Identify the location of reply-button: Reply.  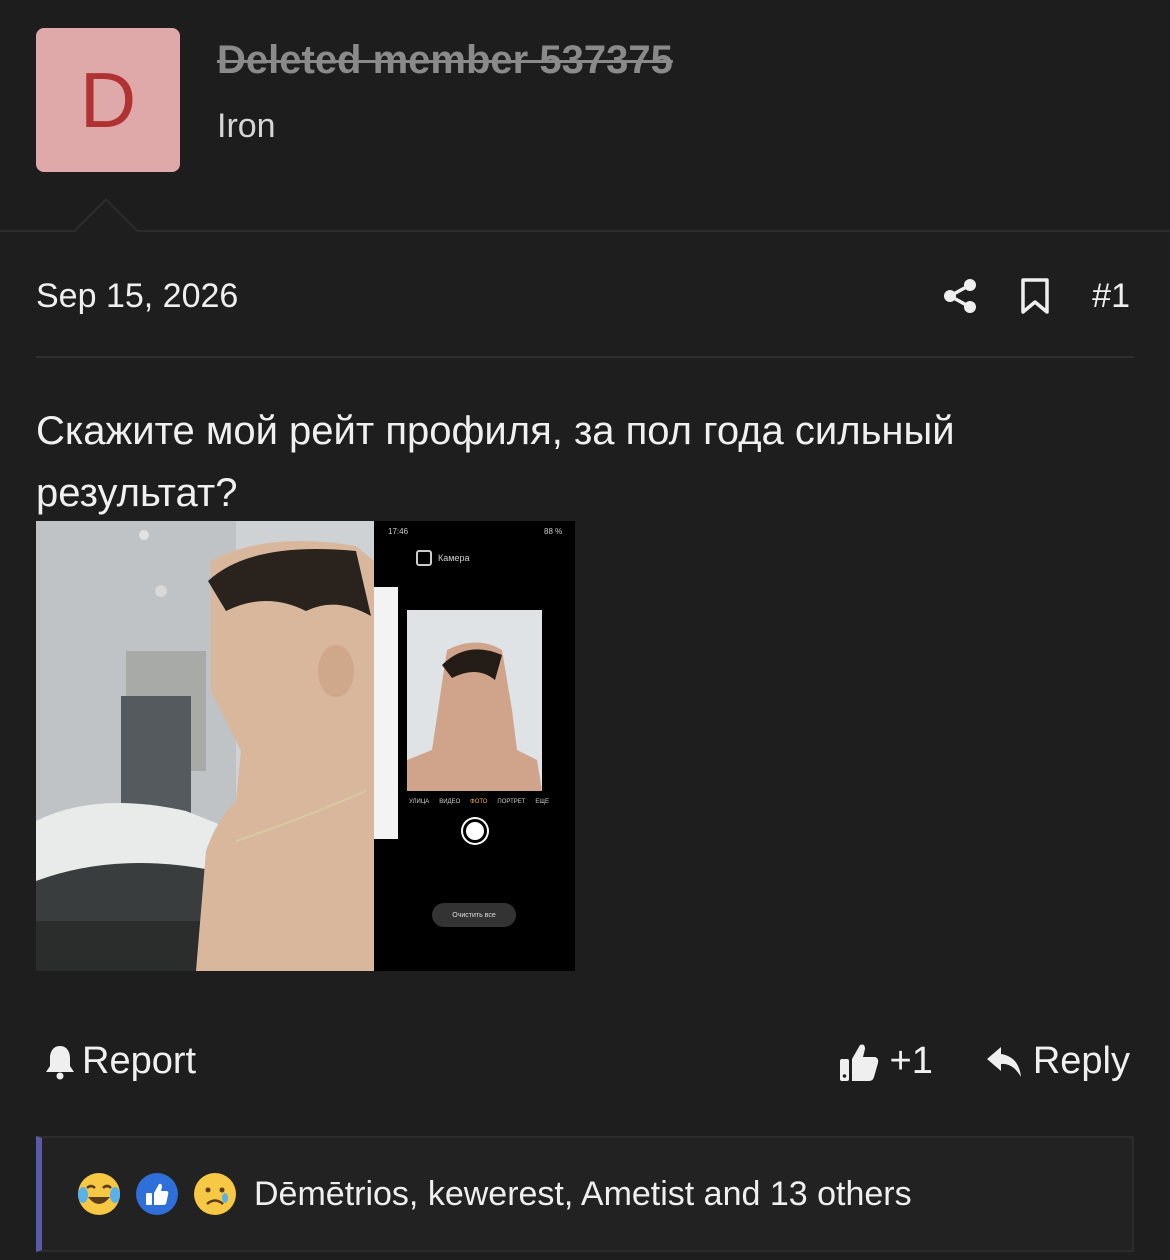
(1057, 1061).